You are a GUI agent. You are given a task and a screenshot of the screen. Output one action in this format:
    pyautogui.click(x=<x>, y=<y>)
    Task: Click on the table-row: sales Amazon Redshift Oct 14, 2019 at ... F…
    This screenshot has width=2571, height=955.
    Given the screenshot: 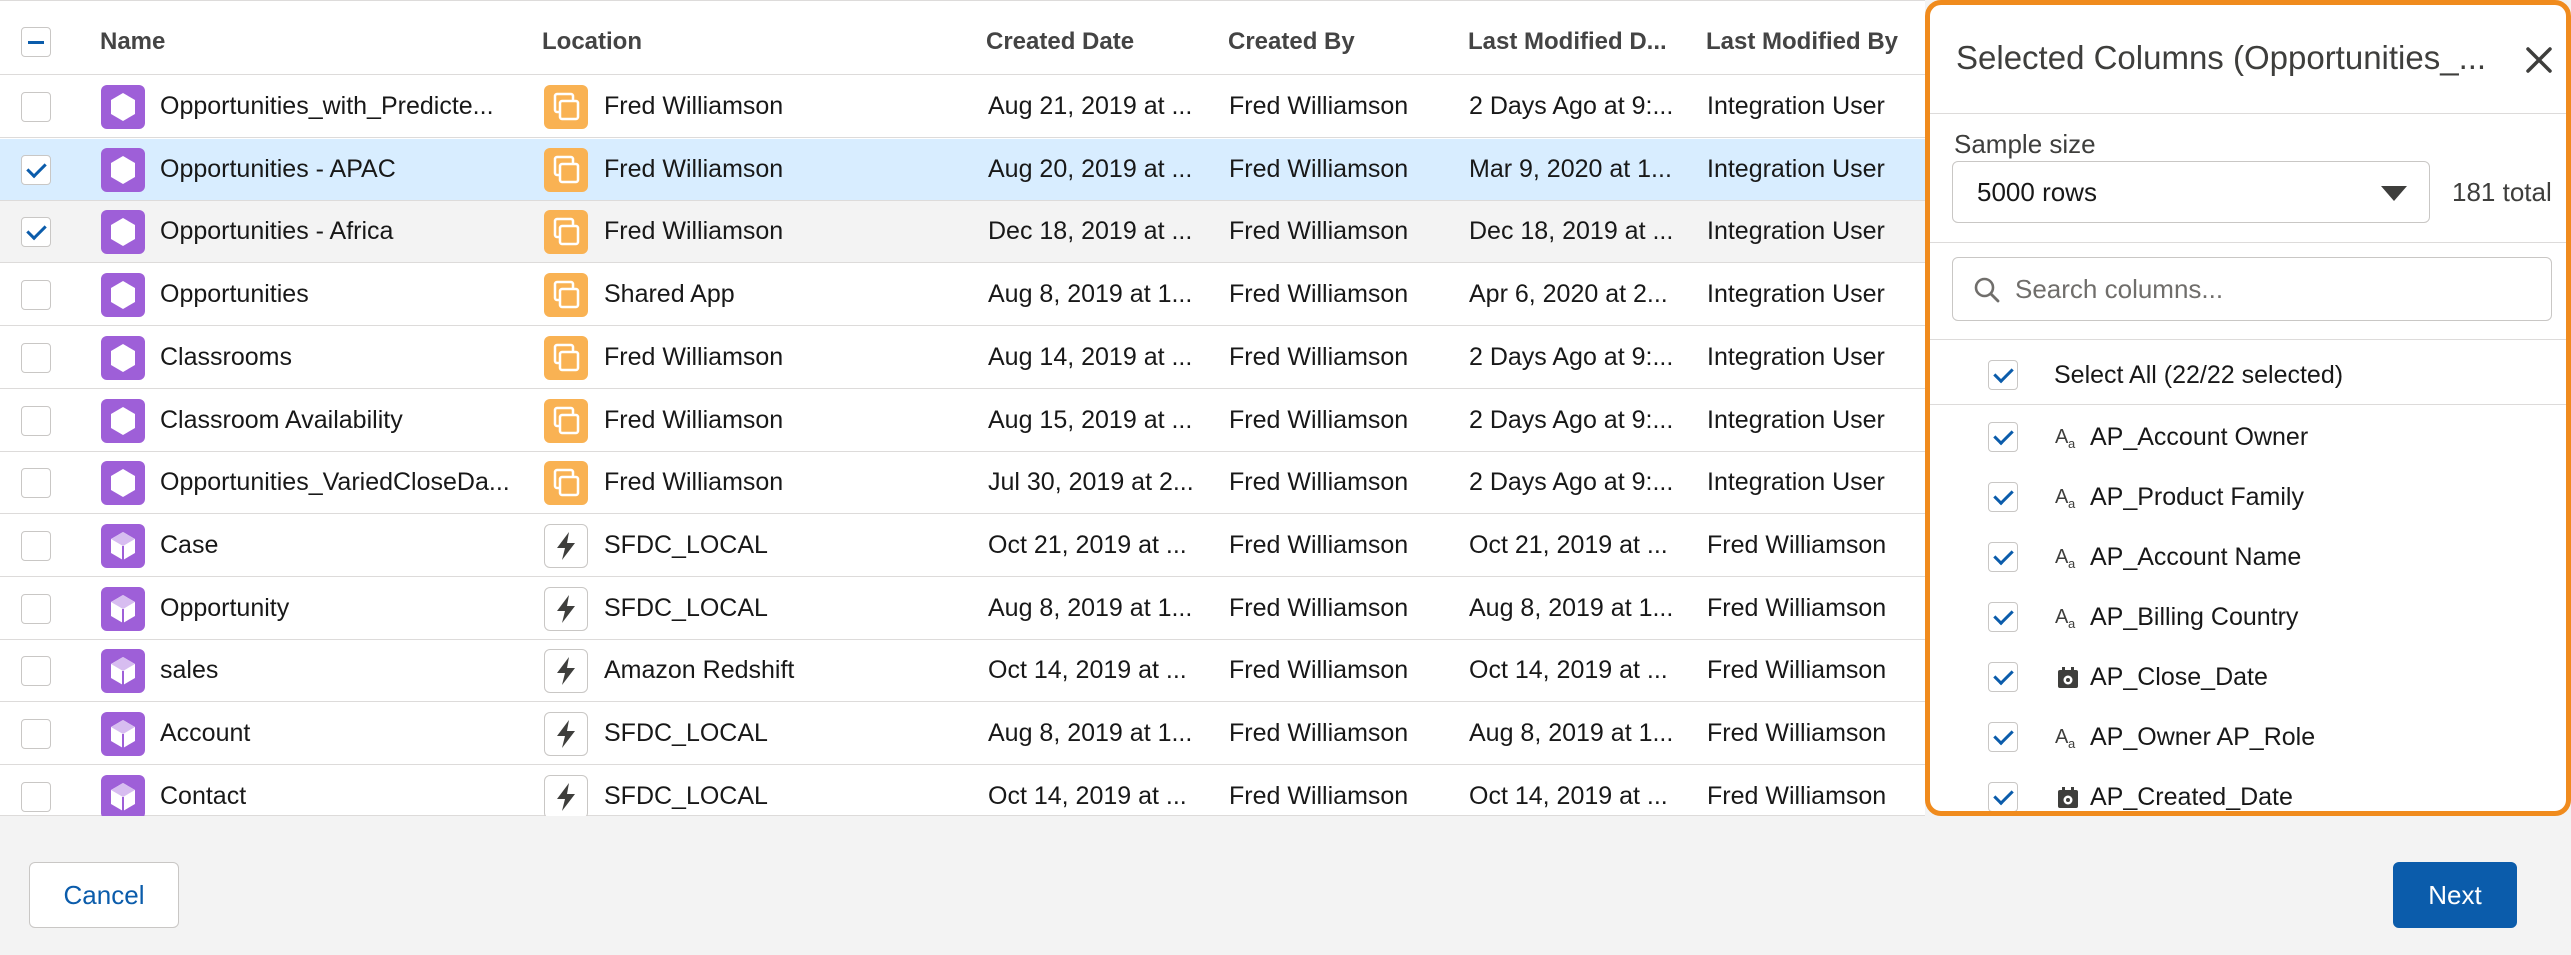 What is the action you would take?
    pyautogui.click(x=962, y=671)
    